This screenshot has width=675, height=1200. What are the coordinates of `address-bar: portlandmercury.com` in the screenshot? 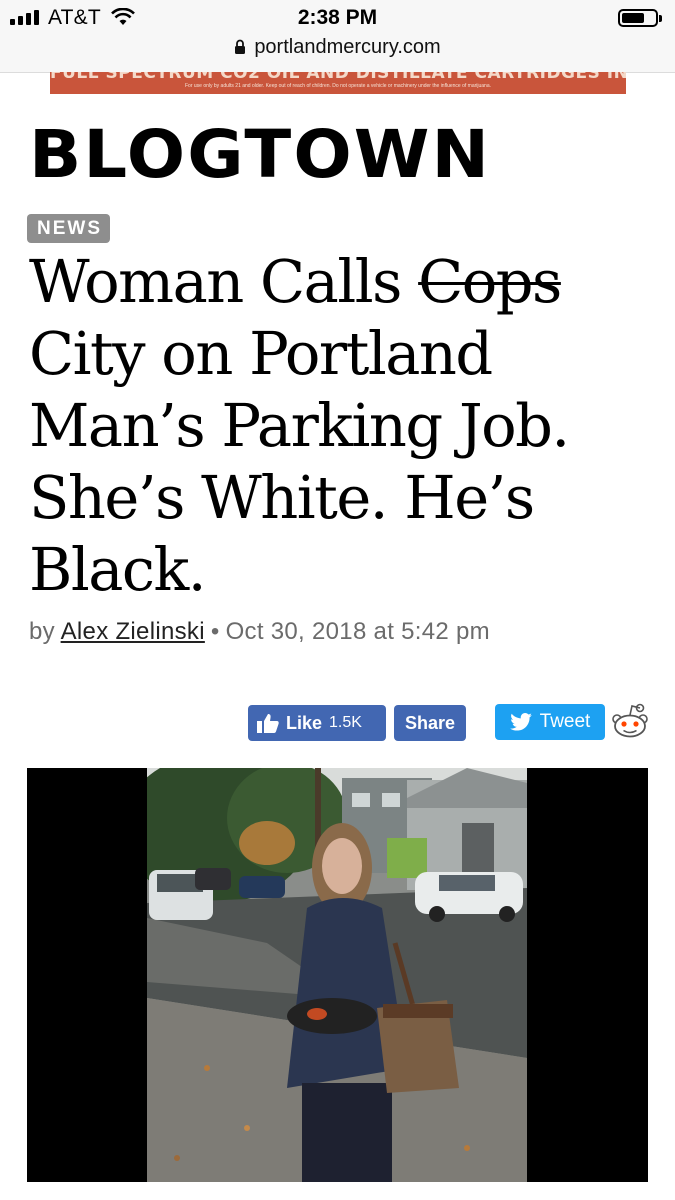 It's located at (337, 47).